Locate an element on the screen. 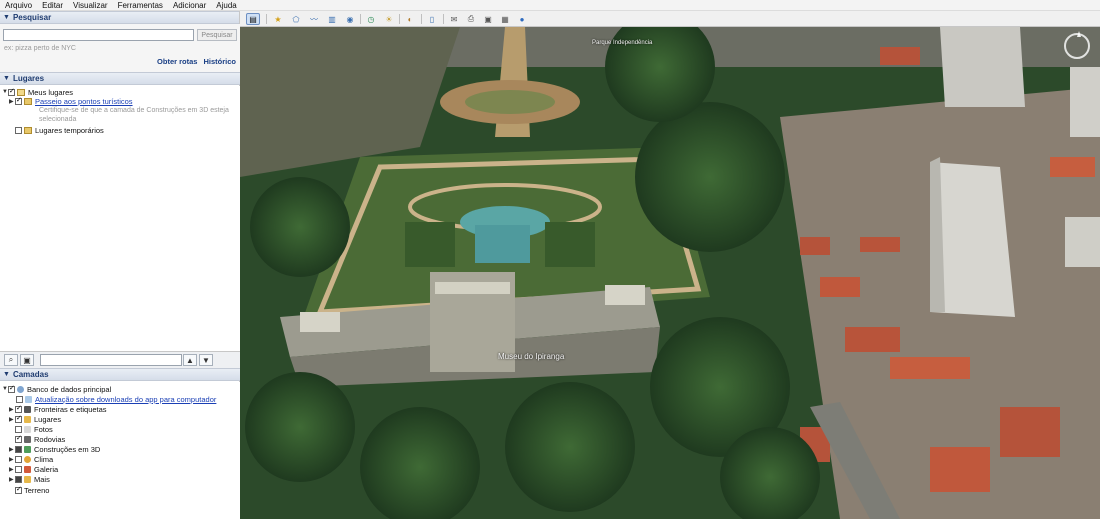 Image resolution: width=1100 pixels, height=519 pixels. tree-row-gallery: ▶ Galeria is located at coordinates (33, 469).